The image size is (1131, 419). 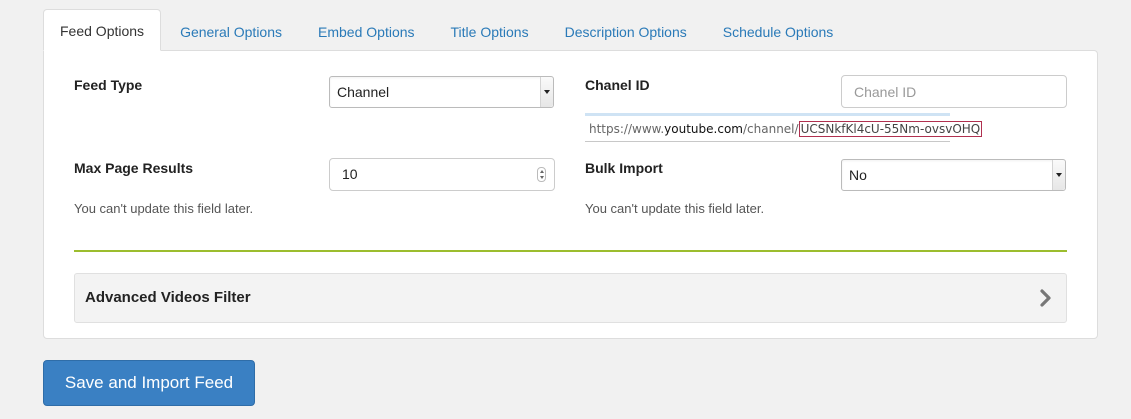 What do you see at coordinates (366, 31) in the screenshot?
I see `tab-embed-options: Embed Options` at bounding box center [366, 31].